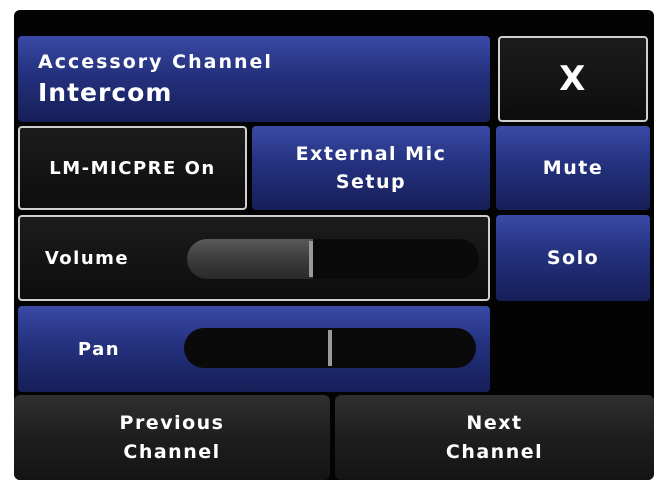 This screenshot has height=482, width=657. I want to click on volume-control: Volume, so click(254, 258).